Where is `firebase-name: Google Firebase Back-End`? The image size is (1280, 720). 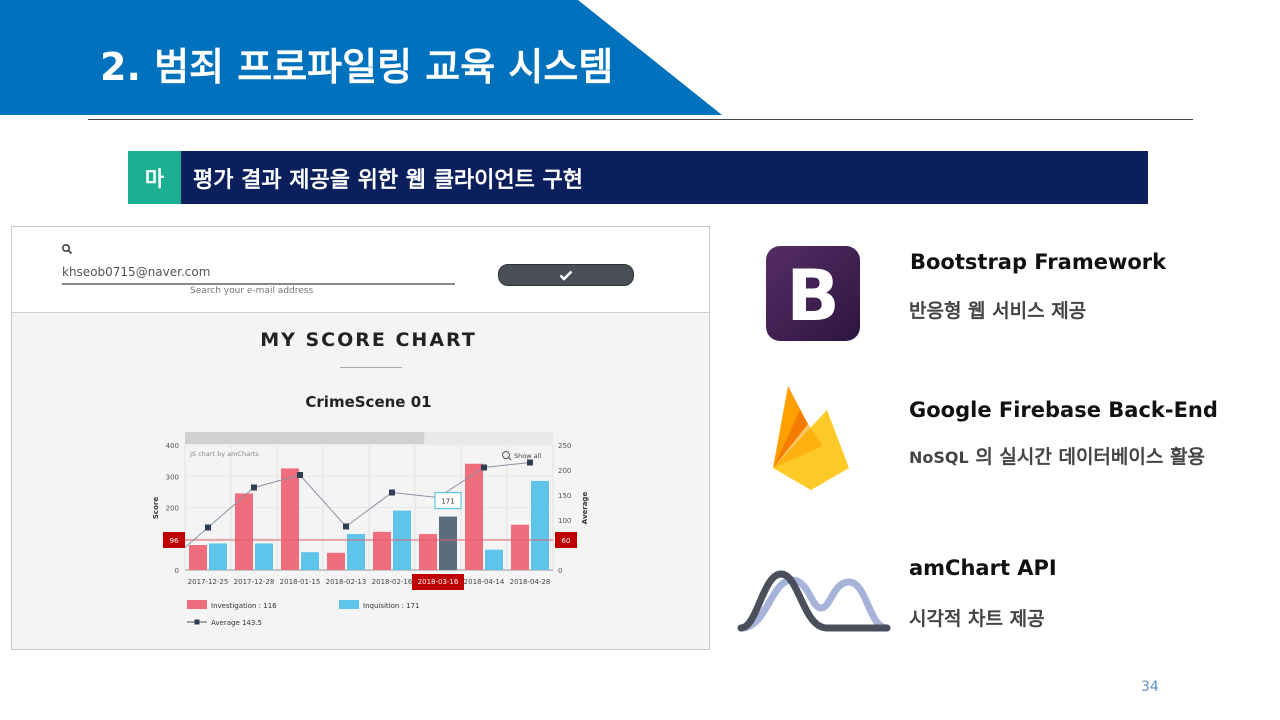 firebase-name: Google Firebase Back-End is located at coordinates (1063, 410).